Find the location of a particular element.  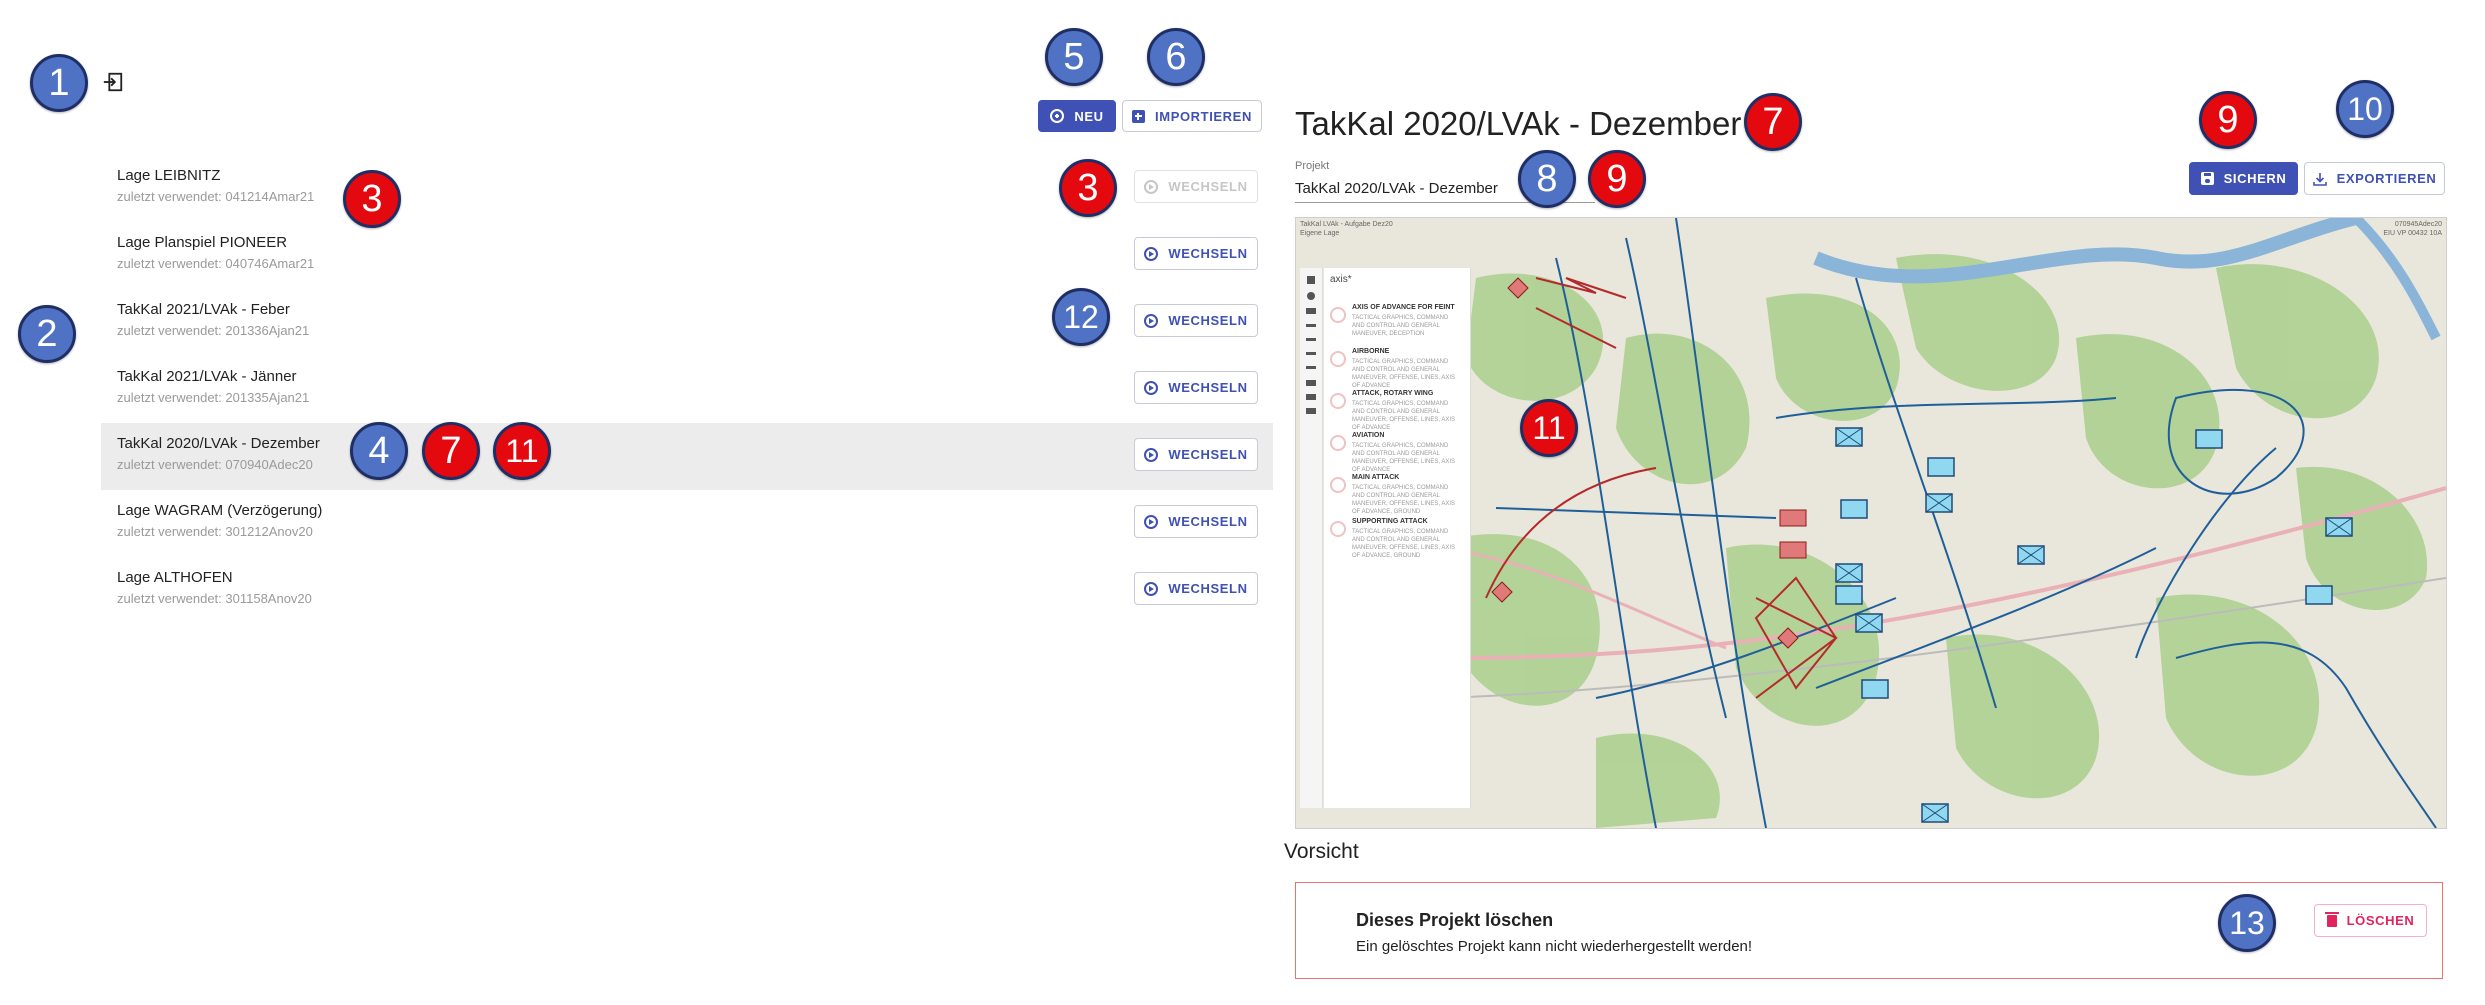

project-row-subtitle: zuletzt verwendet: 070940Adec20 is located at coordinates (215, 464).